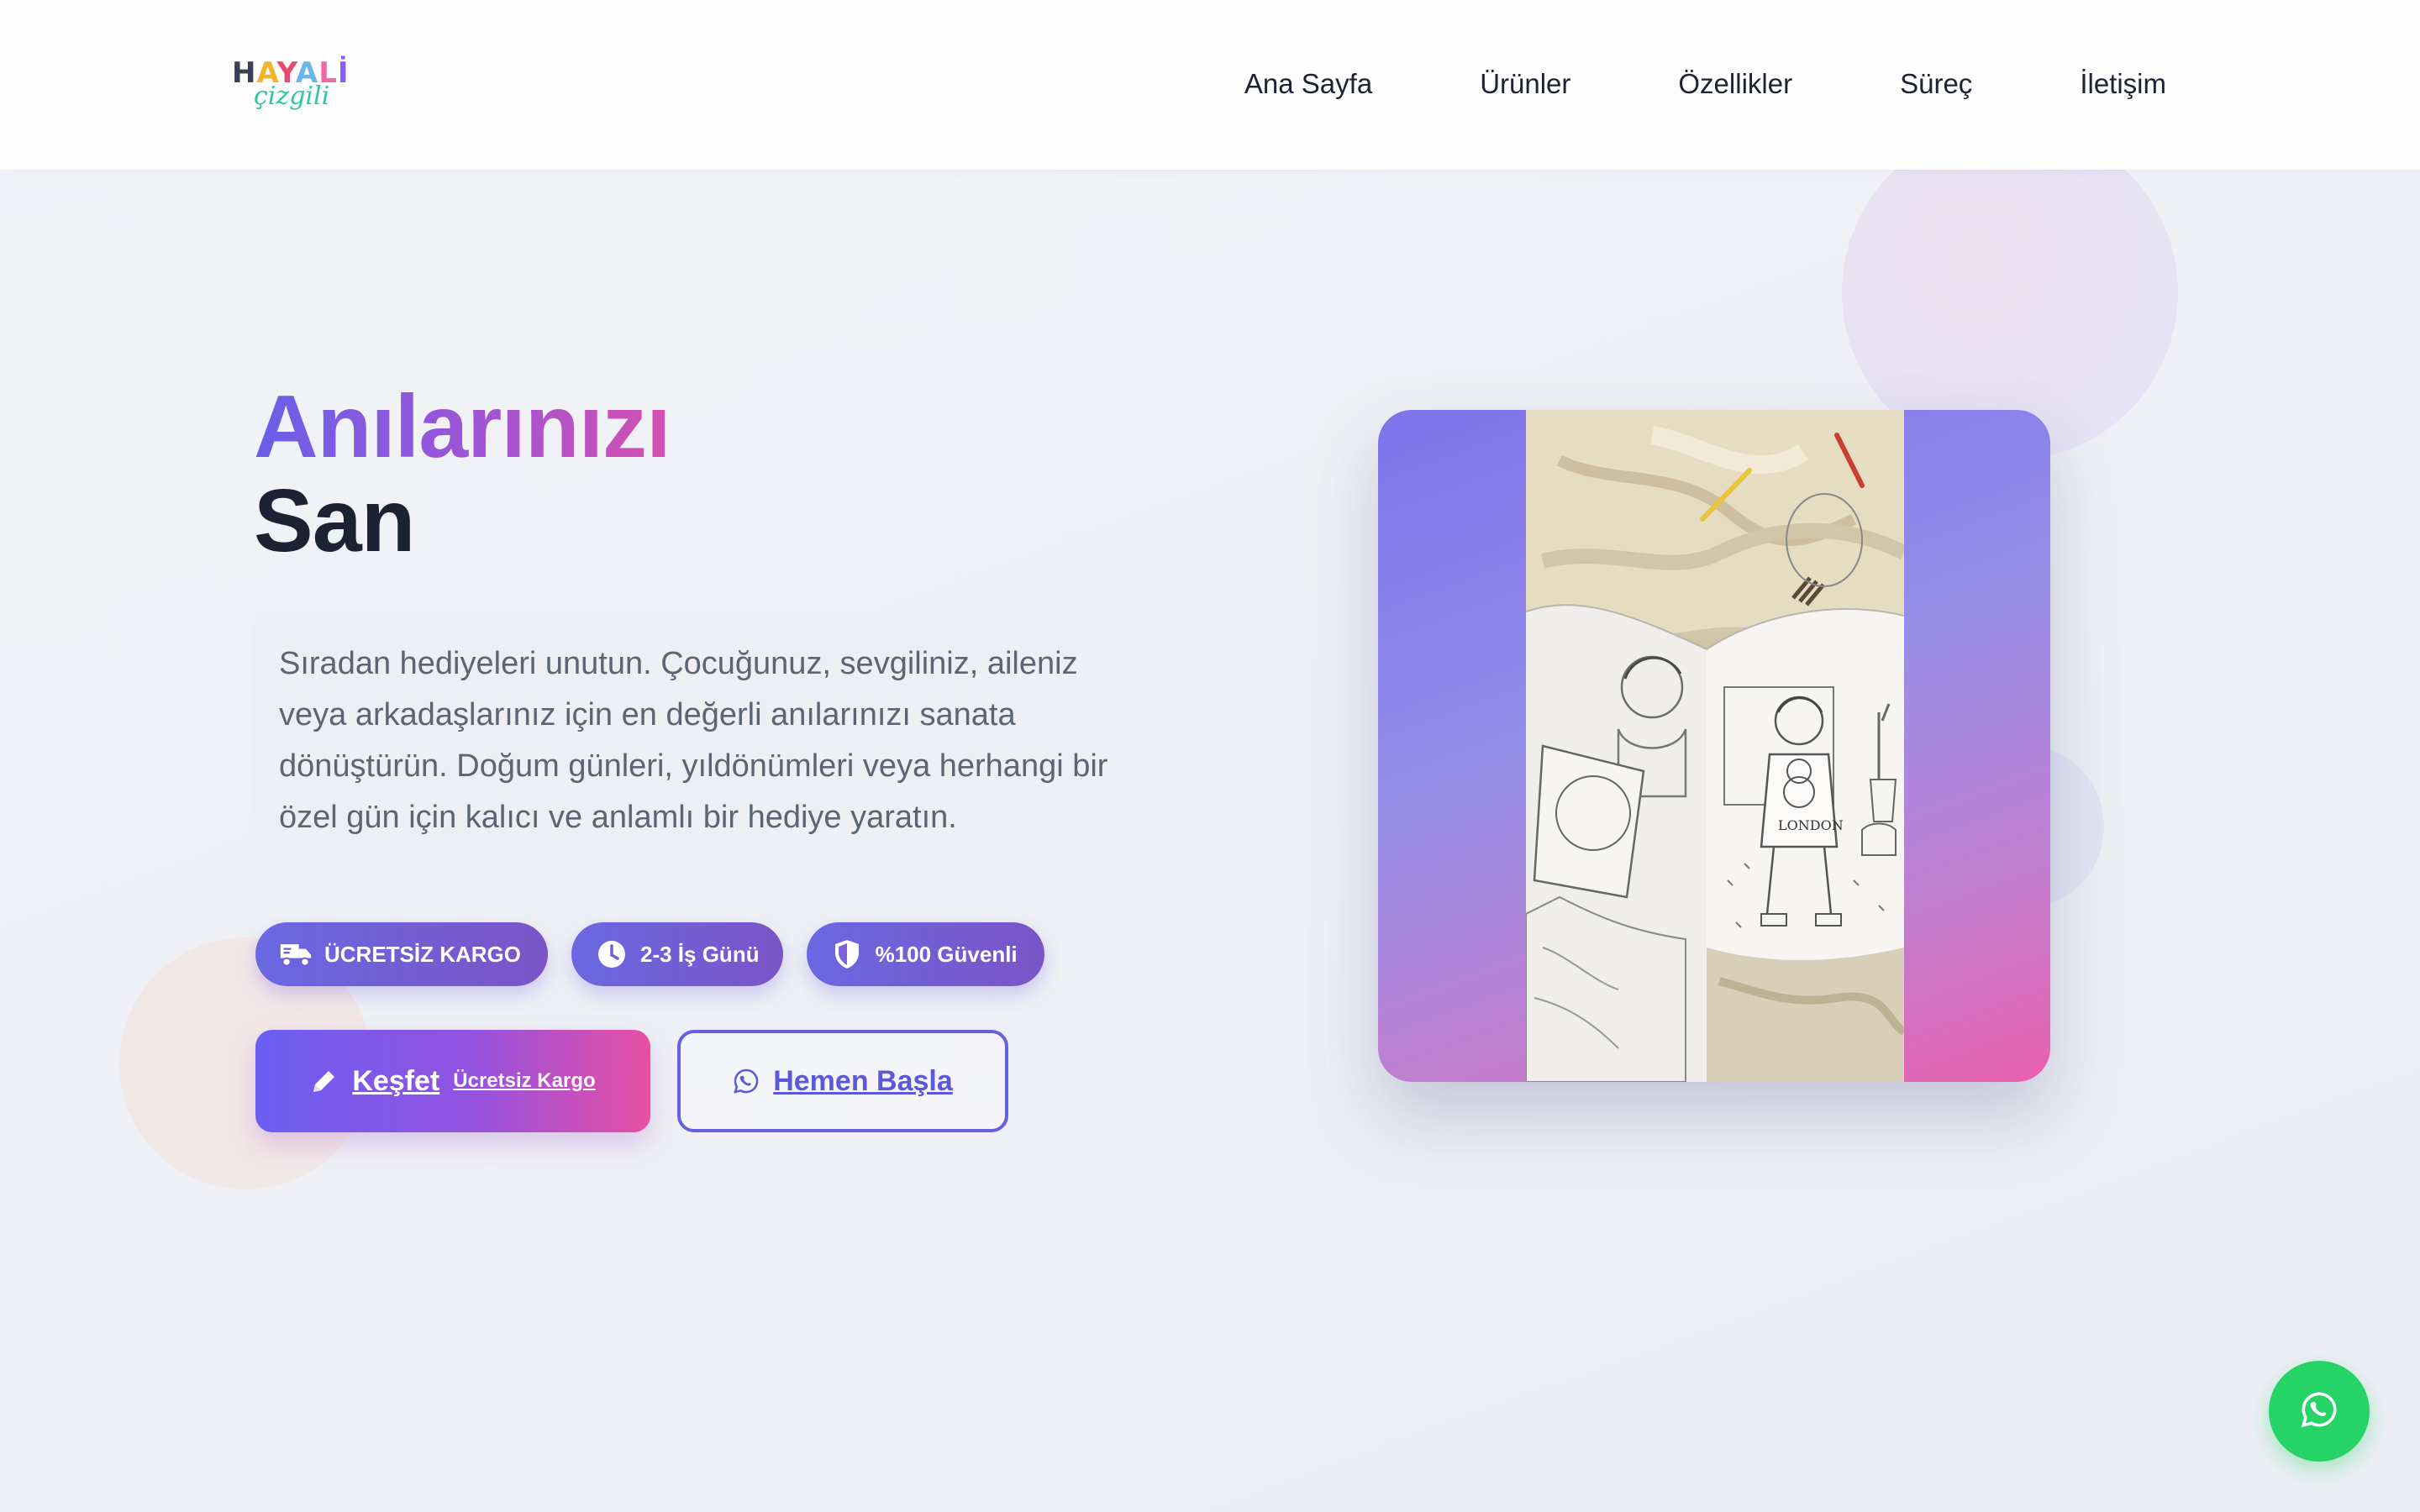 Image resolution: width=2420 pixels, height=1512 pixels. Describe the element at coordinates (1525, 84) in the screenshot. I see `nav-item-products: Ürünler` at that location.